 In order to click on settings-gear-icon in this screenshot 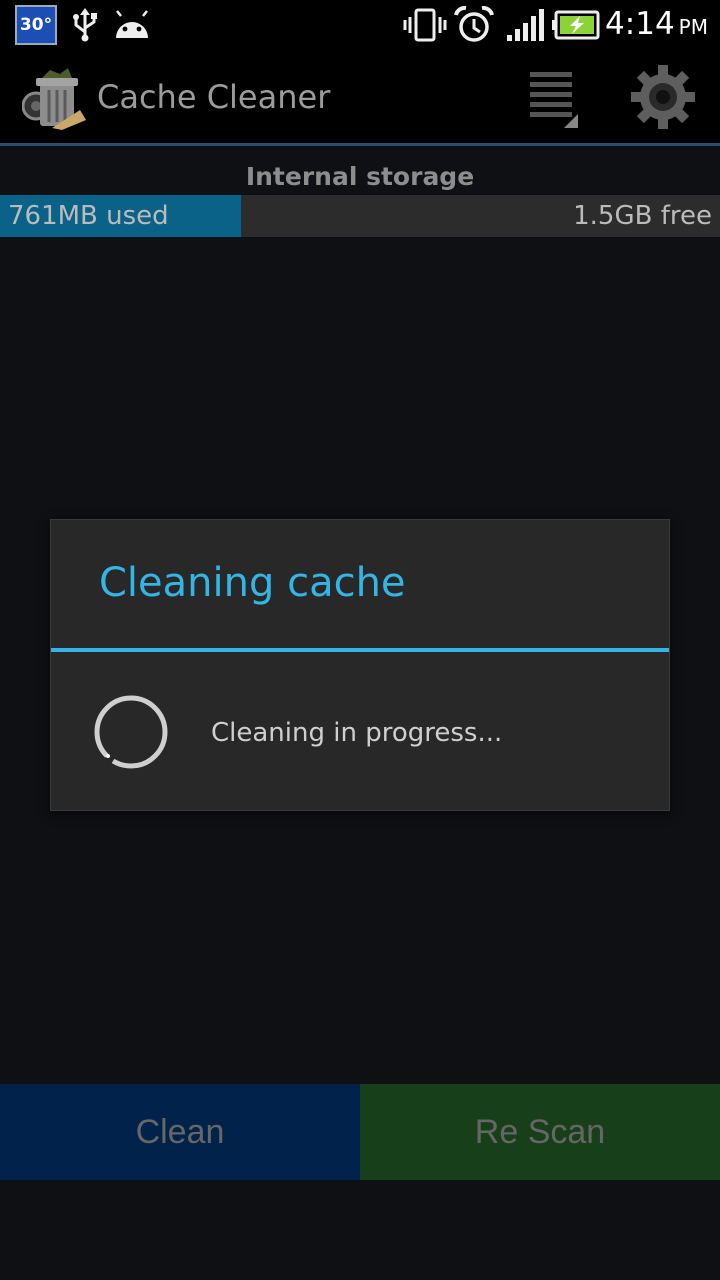, I will do `click(663, 97)`.